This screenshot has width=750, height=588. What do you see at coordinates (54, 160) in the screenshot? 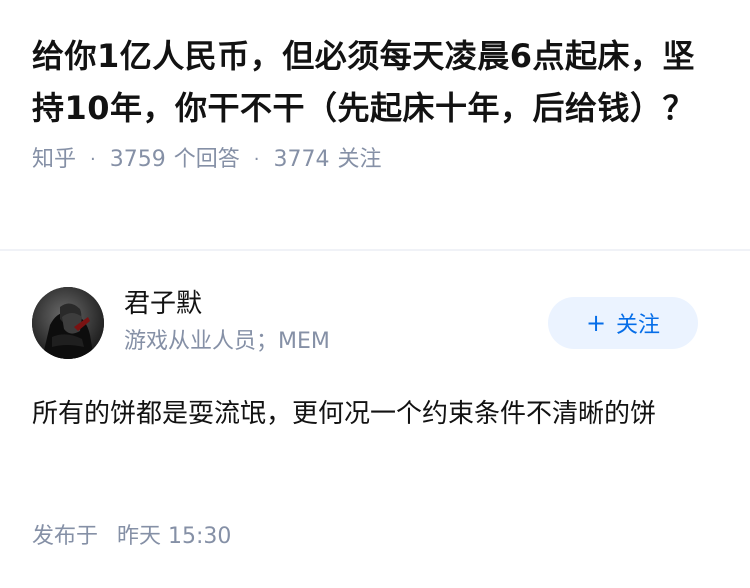
I see `source-label: 知乎` at bounding box center [54, 160].